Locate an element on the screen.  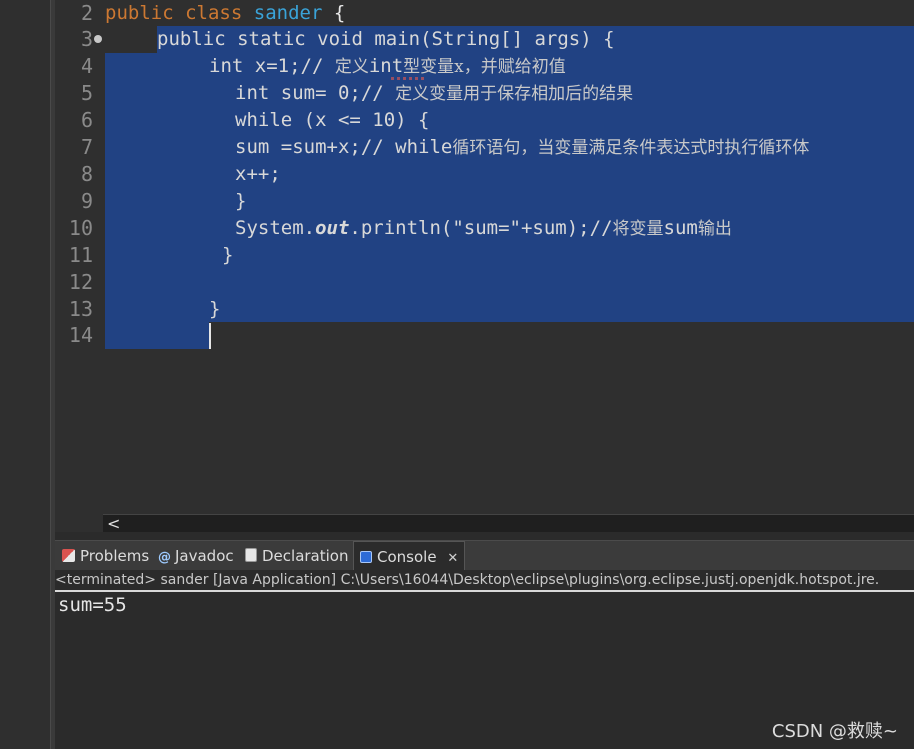
code-text: .println("sum="+sum);// is located at coordinates (481, 228).